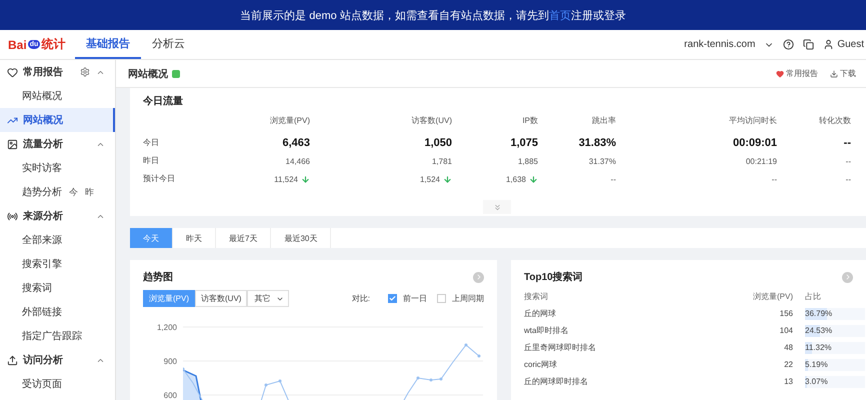 The image size is (866, 400). I want to click on sidebar-item-label: 流量分析, so click(43, 144).